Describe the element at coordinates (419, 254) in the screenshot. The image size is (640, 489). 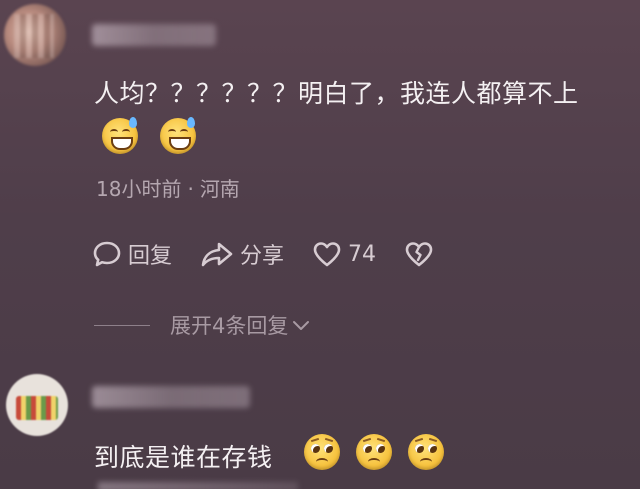
I see `broken-heart-icon` at that location.